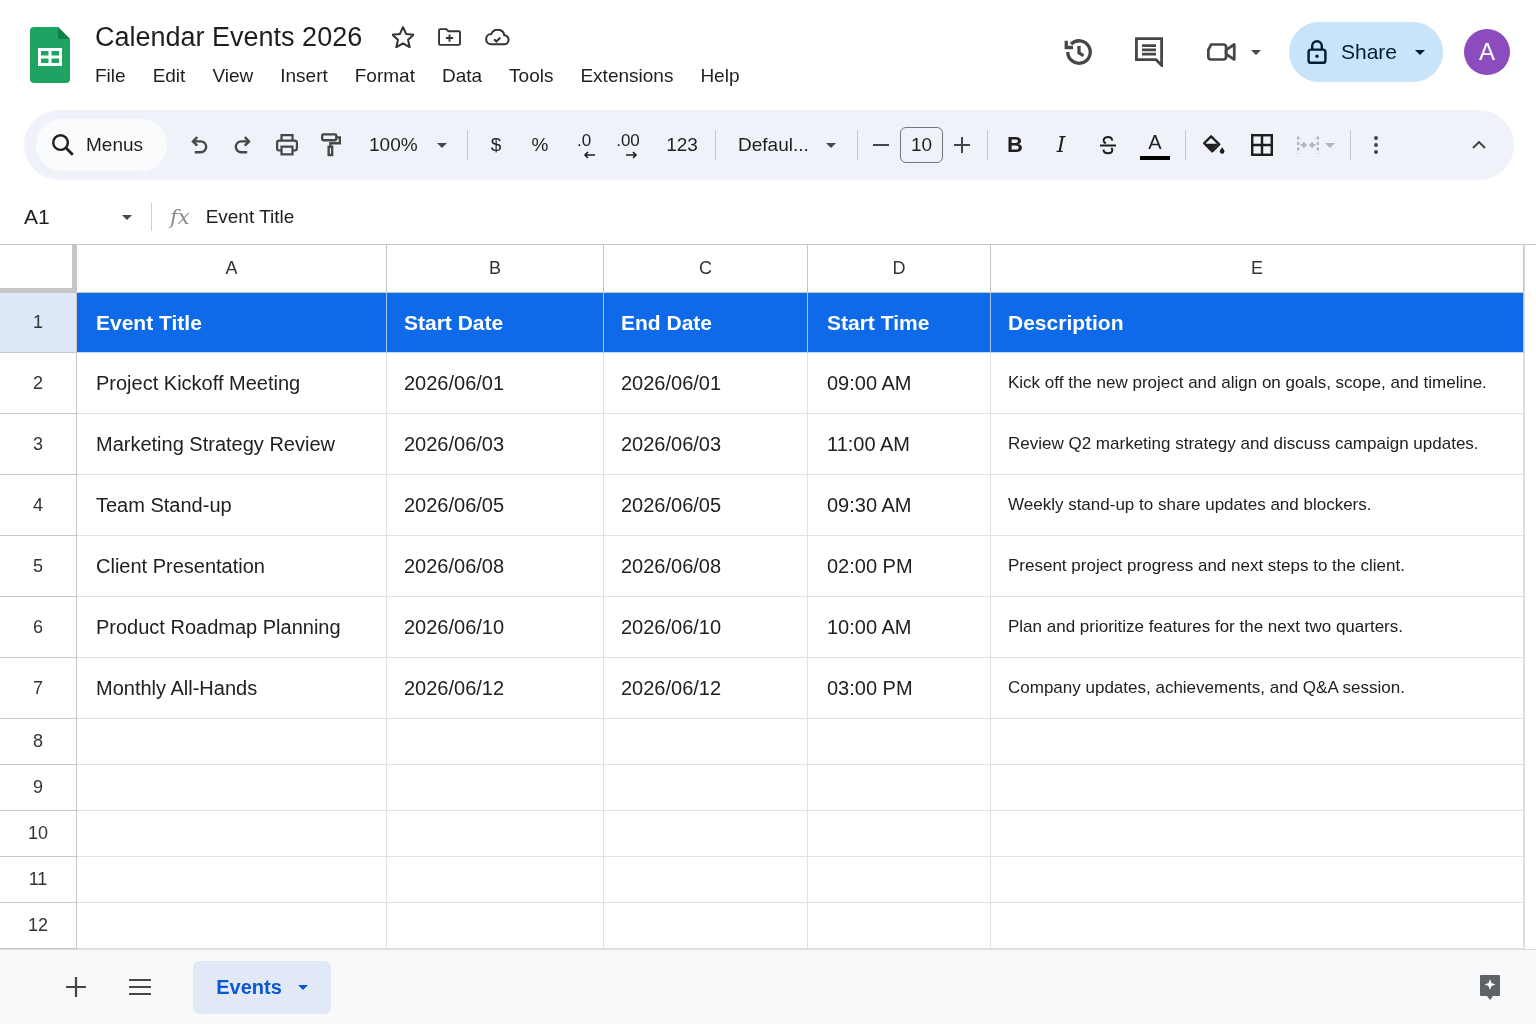 The image size is (1536, 1024). Describe the element at coordinates (403, 37) in the screenshot. I see `star-icon` at that location.